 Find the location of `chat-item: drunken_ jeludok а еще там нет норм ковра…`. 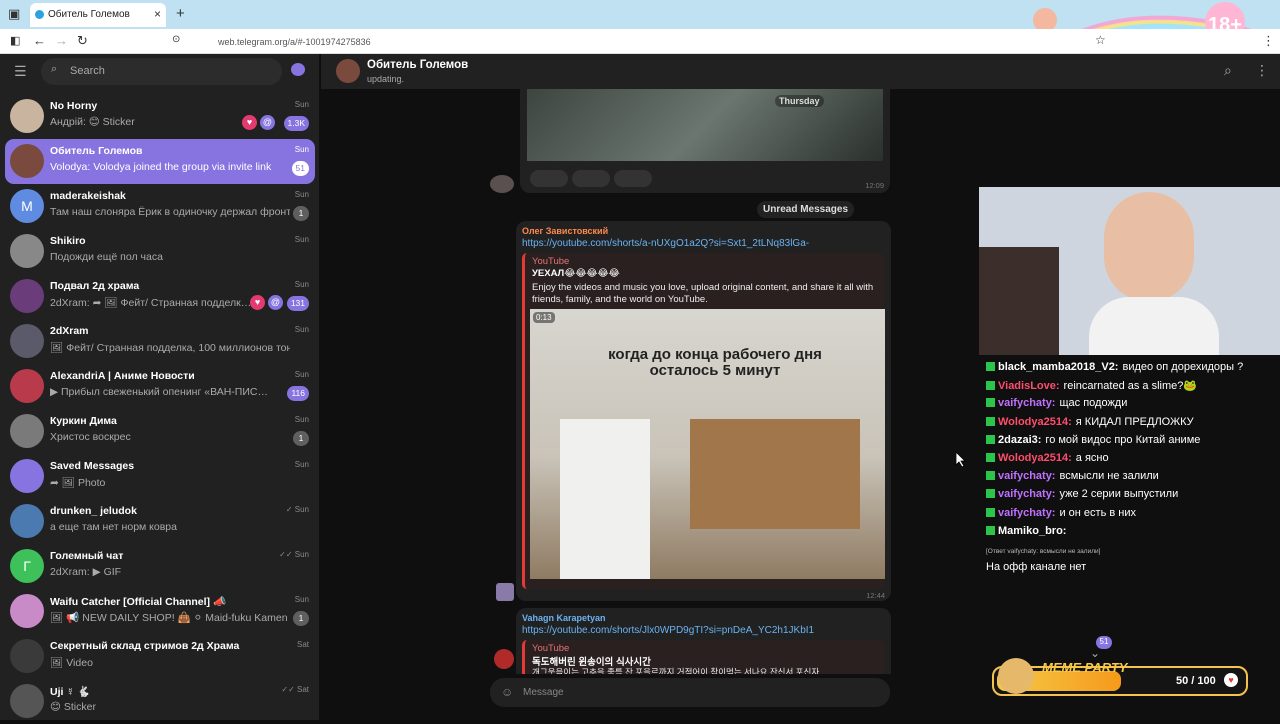

chat-item: drunken_ jeludok а еще там нет норм ковра… is located at coordinates (160, 521).